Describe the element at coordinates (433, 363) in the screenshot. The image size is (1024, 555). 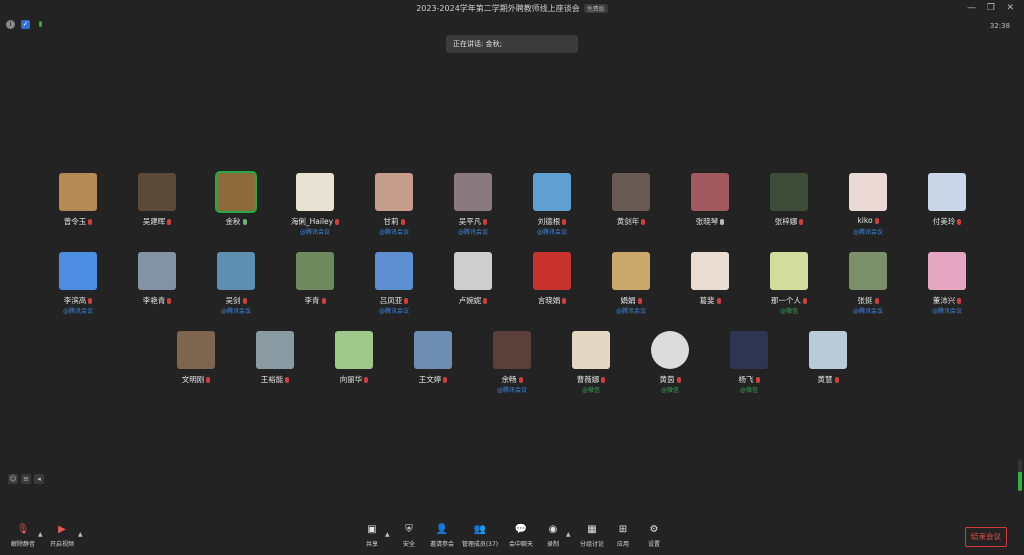
I see `participant-tile: 王文婷` at that location.